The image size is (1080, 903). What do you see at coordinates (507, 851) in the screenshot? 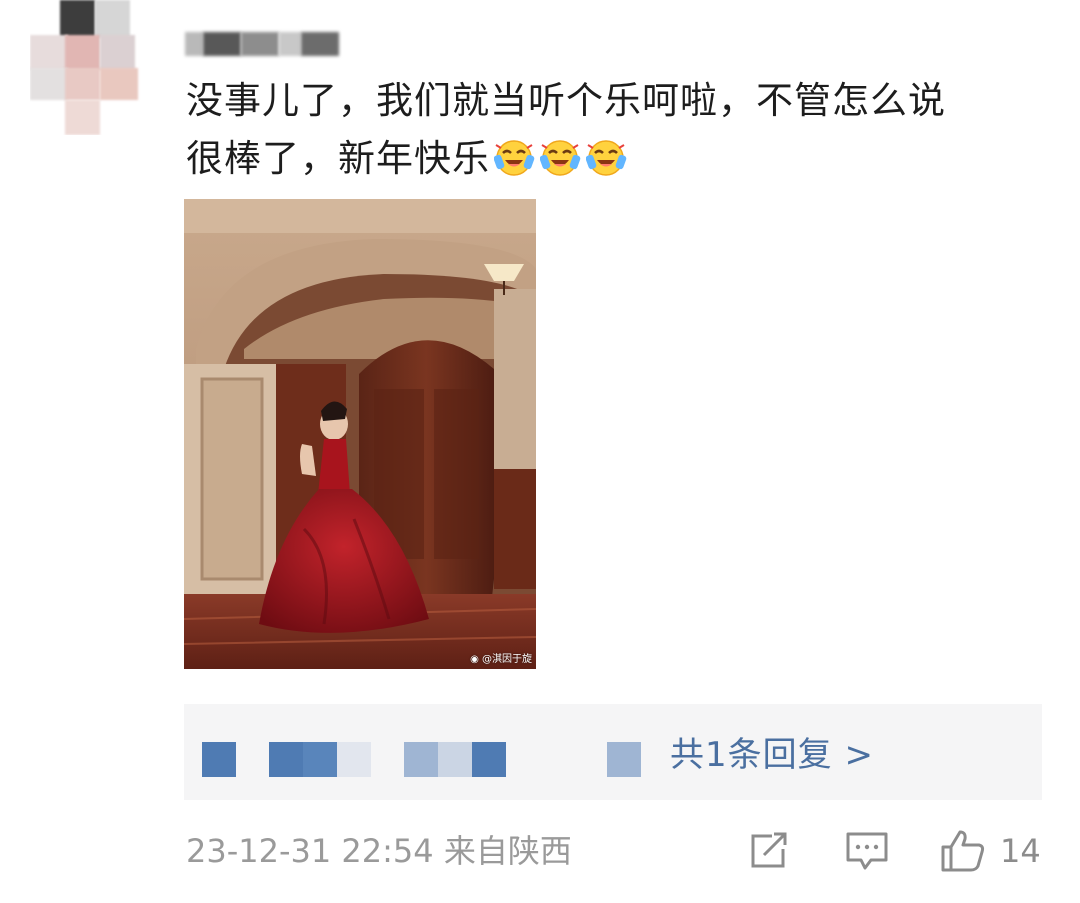
I see `location: 来自陕西` at bounding box center [507, 851].